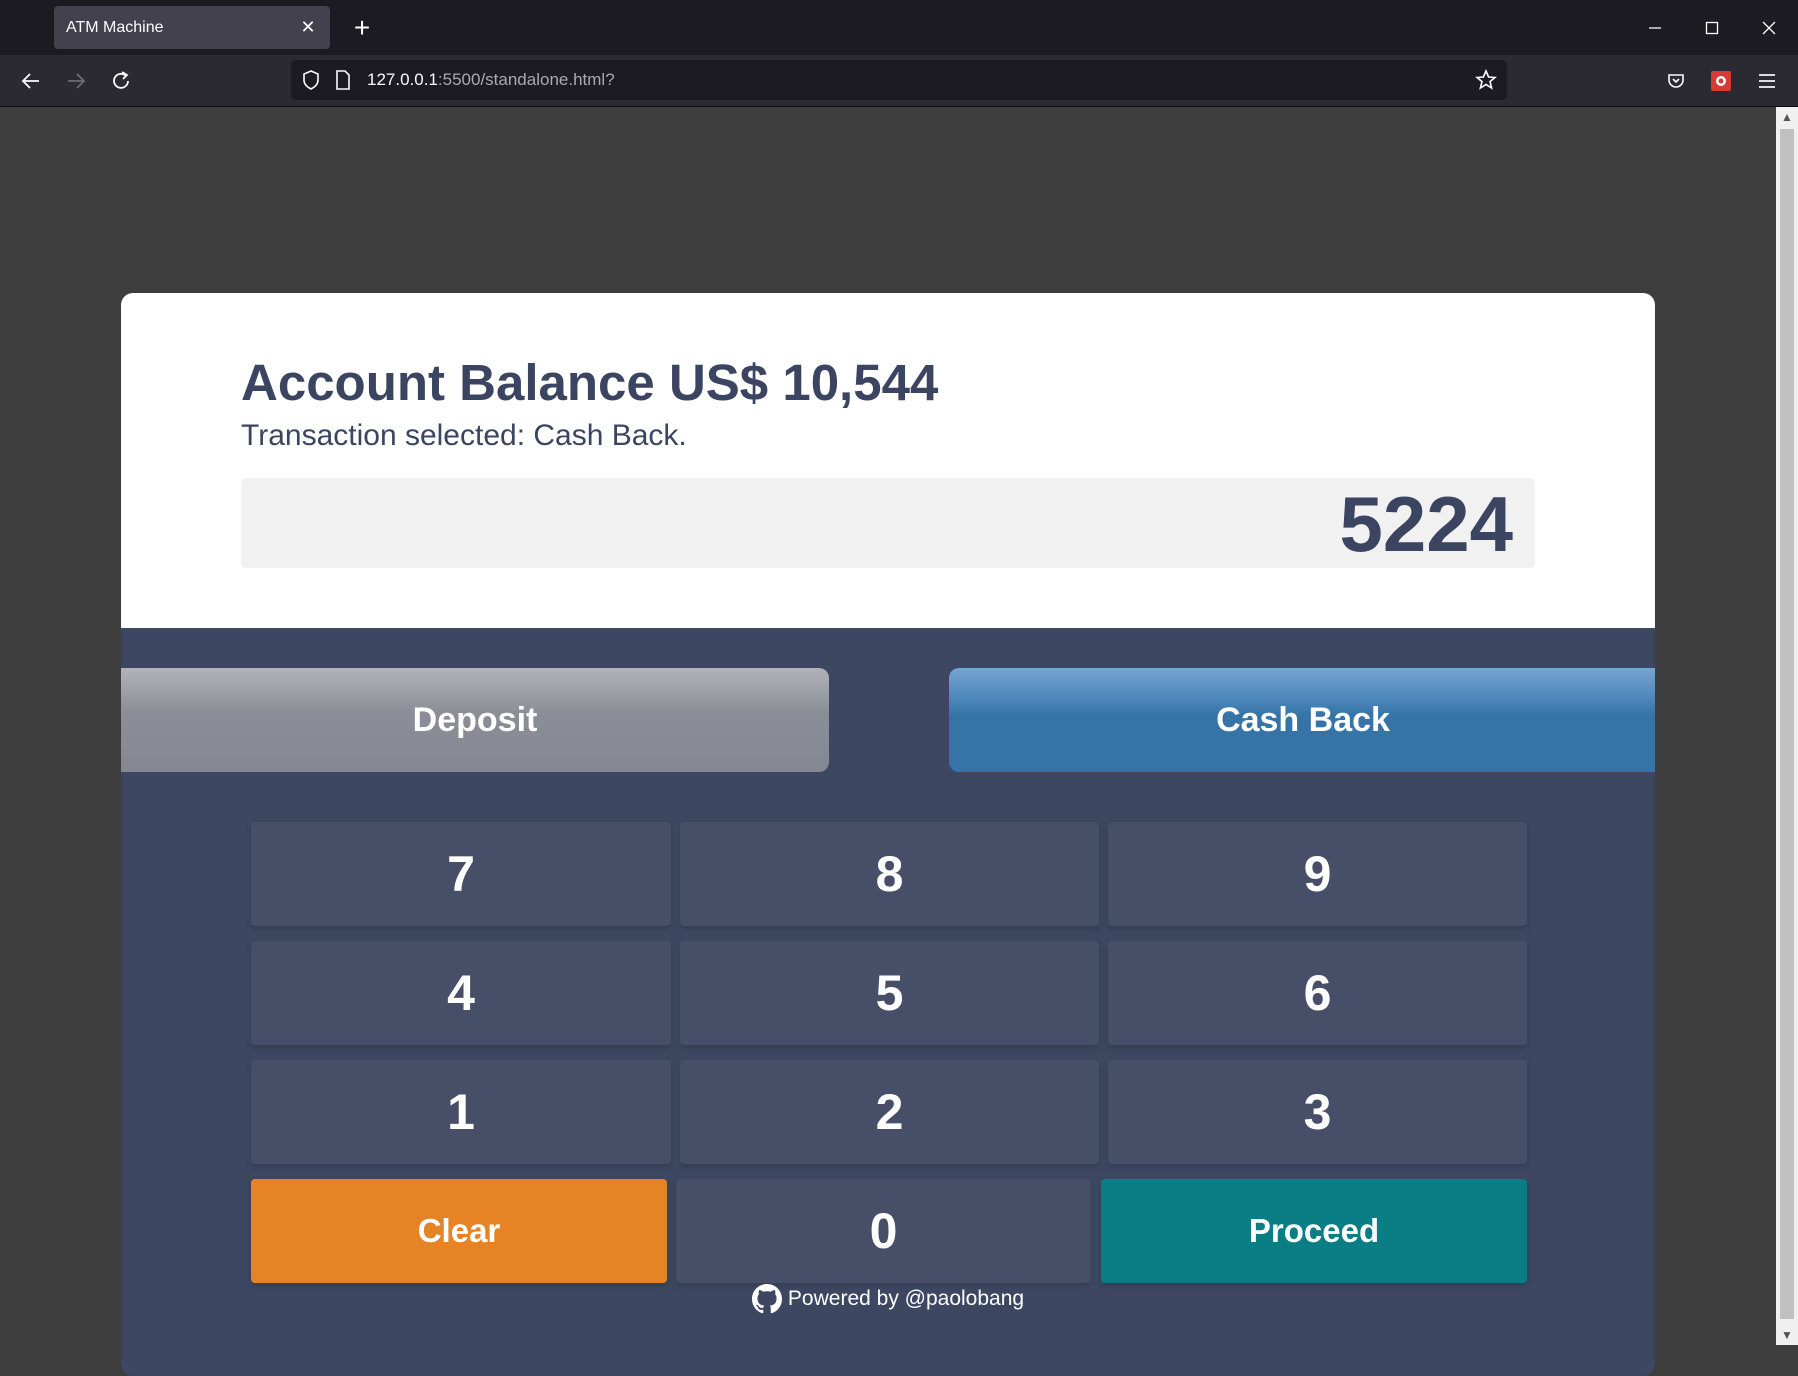  I want to click on key-2-button: 2, so click(889, 1112).